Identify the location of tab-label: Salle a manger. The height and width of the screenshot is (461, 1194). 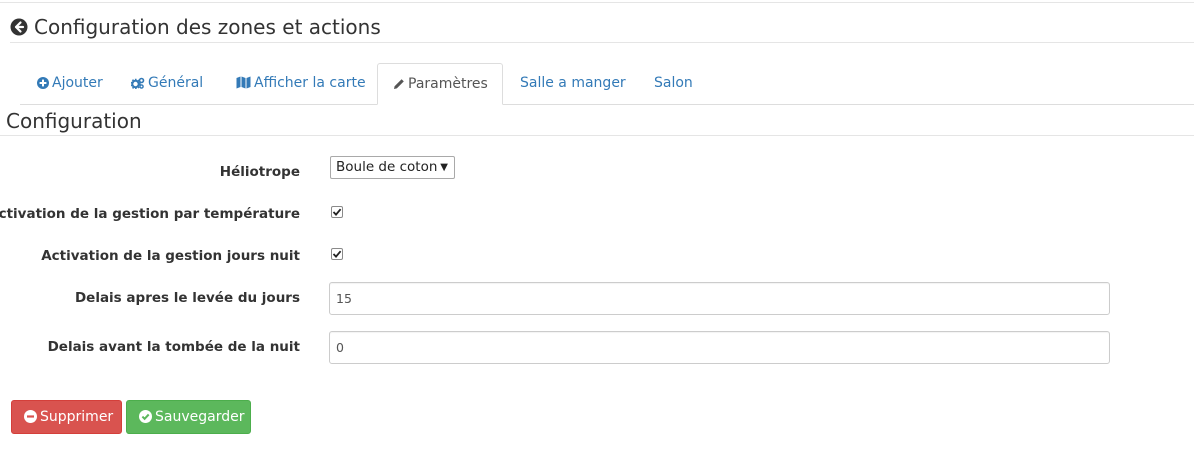
(573, 83).